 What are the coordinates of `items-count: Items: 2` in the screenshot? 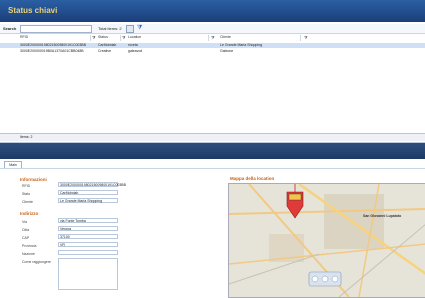 It's located at (26, 137).